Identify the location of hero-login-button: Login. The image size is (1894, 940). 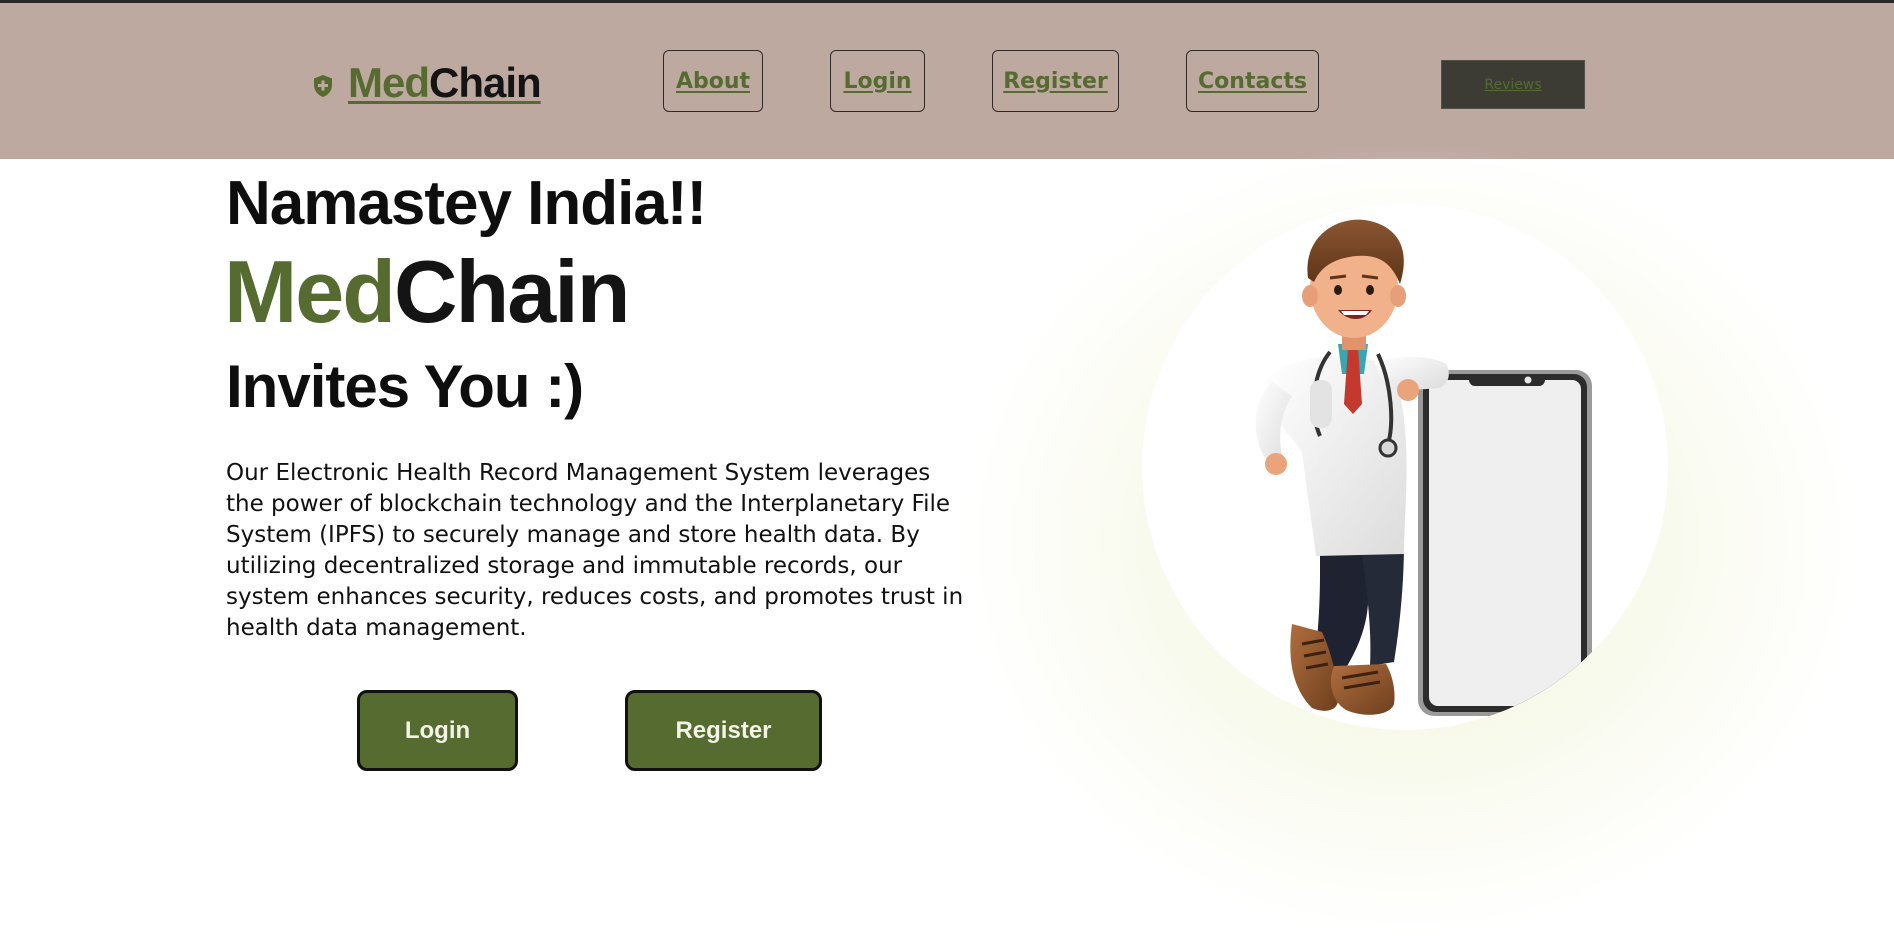
(437, 730).